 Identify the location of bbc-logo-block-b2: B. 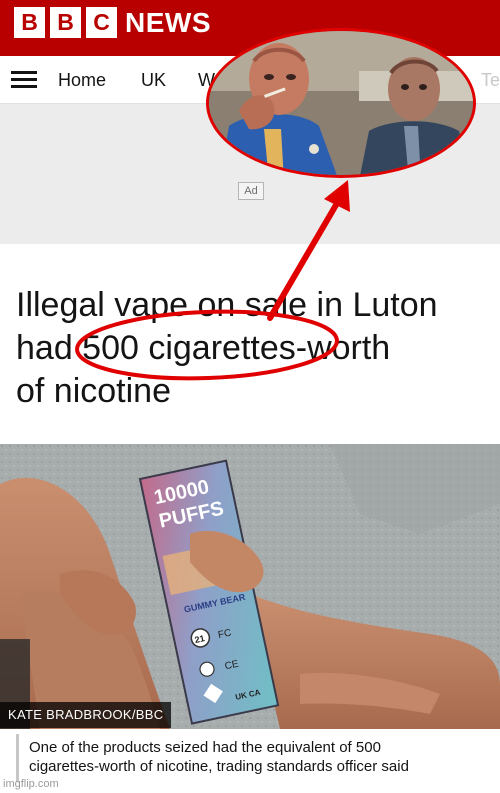
(65, 22).